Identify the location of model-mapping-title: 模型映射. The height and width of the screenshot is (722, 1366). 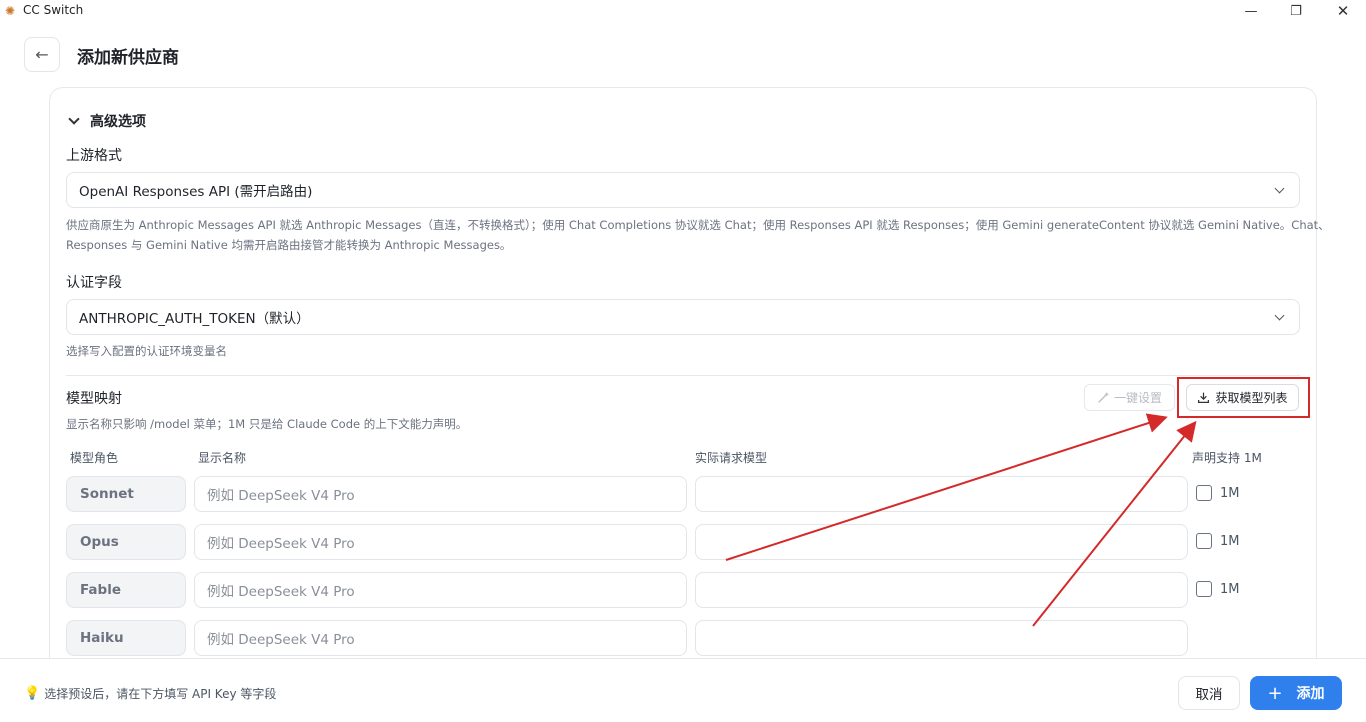
(94, 399).